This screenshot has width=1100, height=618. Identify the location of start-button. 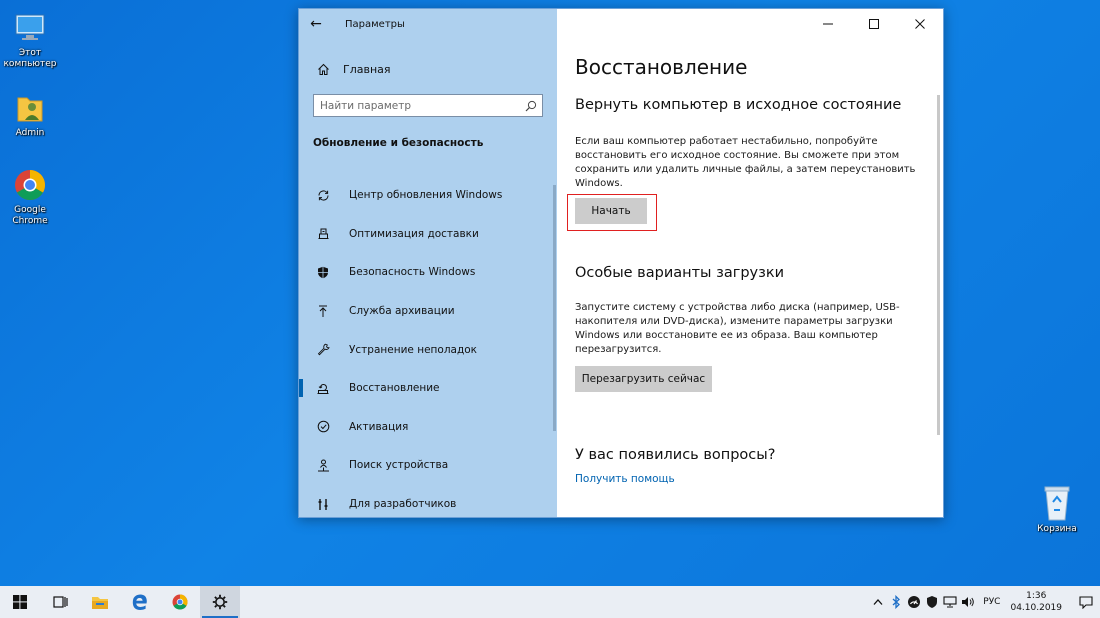
(20, 602).